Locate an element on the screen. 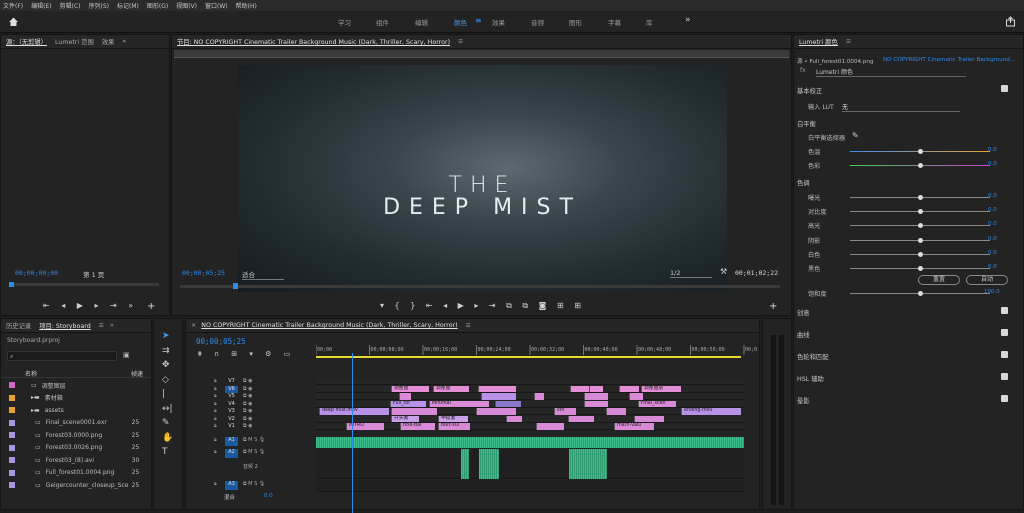  mix-value: 0.0 is located at coordinates (268, 496).